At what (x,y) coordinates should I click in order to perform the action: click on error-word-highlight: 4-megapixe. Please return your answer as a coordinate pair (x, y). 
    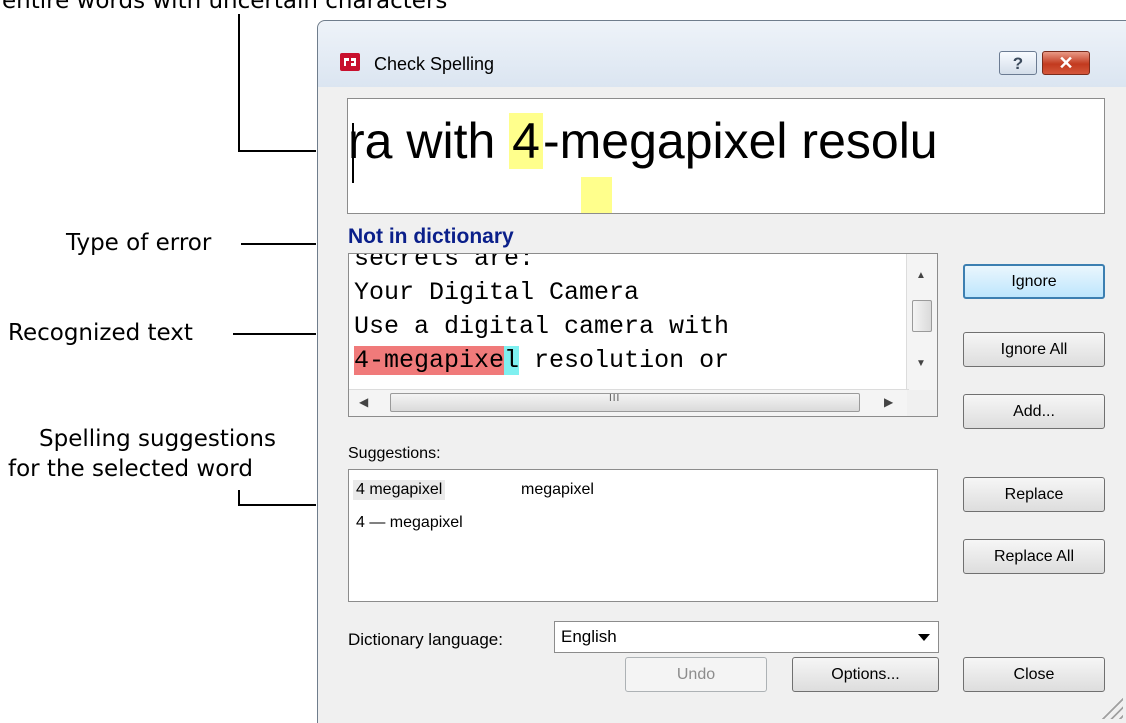
    Looking at the image, I should click on (429, 360).